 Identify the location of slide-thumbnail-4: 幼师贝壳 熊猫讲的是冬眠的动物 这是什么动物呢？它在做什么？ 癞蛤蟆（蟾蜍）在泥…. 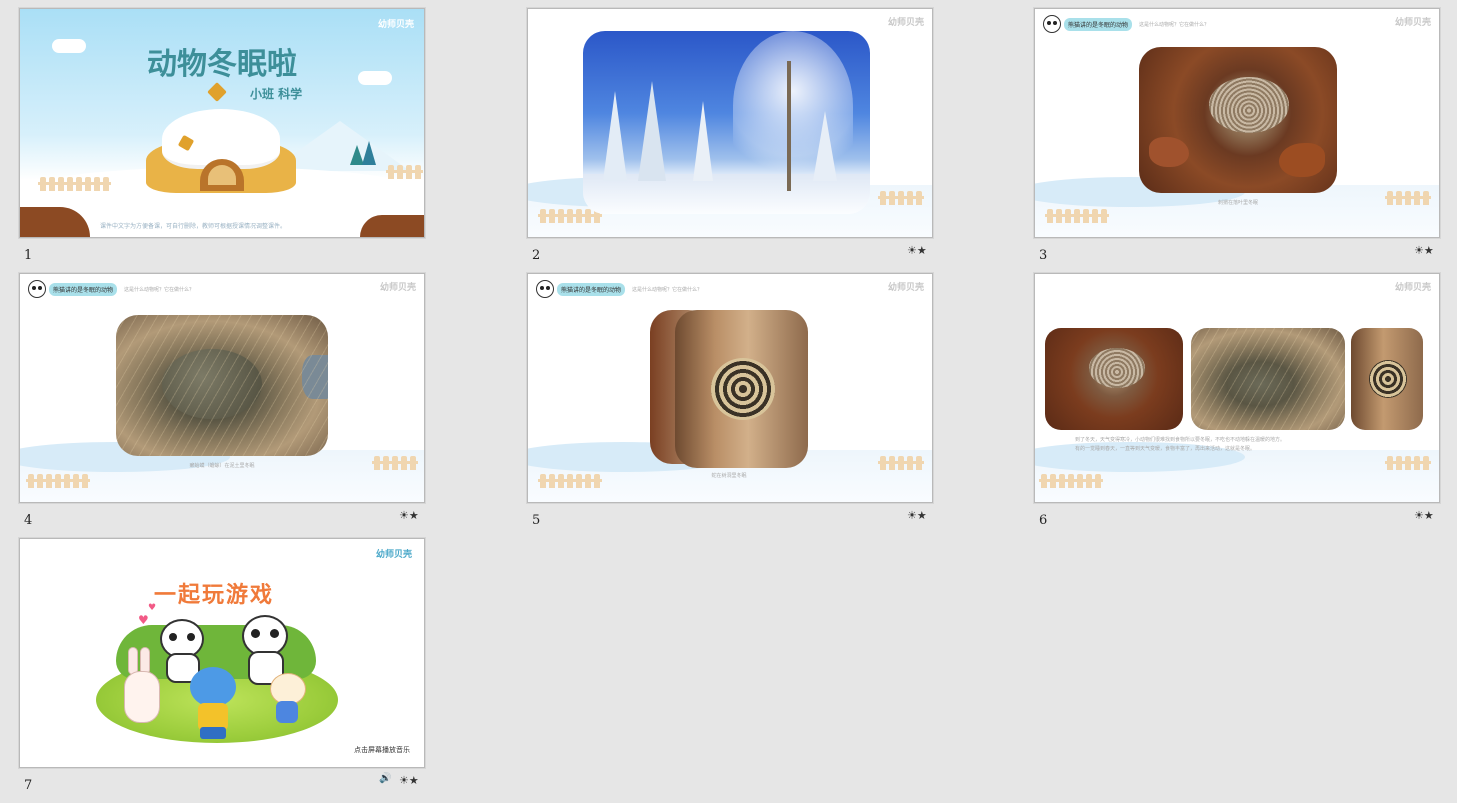
(222, 388).